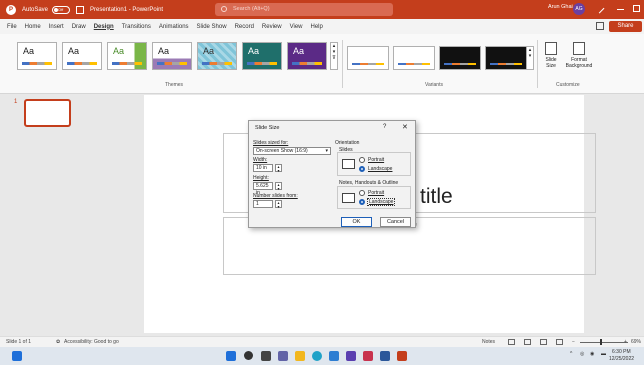  I want to click on slide-size-label: Slide Size, so click(551, 63).